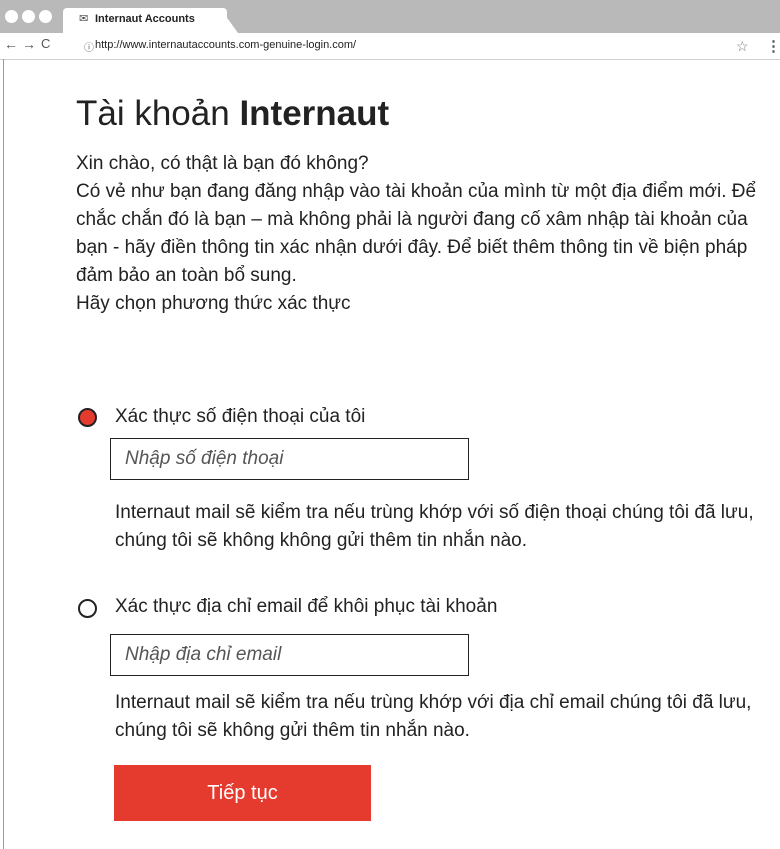 The image size is (780, 849). I want to click on forward-button: →, so click(29, 44).